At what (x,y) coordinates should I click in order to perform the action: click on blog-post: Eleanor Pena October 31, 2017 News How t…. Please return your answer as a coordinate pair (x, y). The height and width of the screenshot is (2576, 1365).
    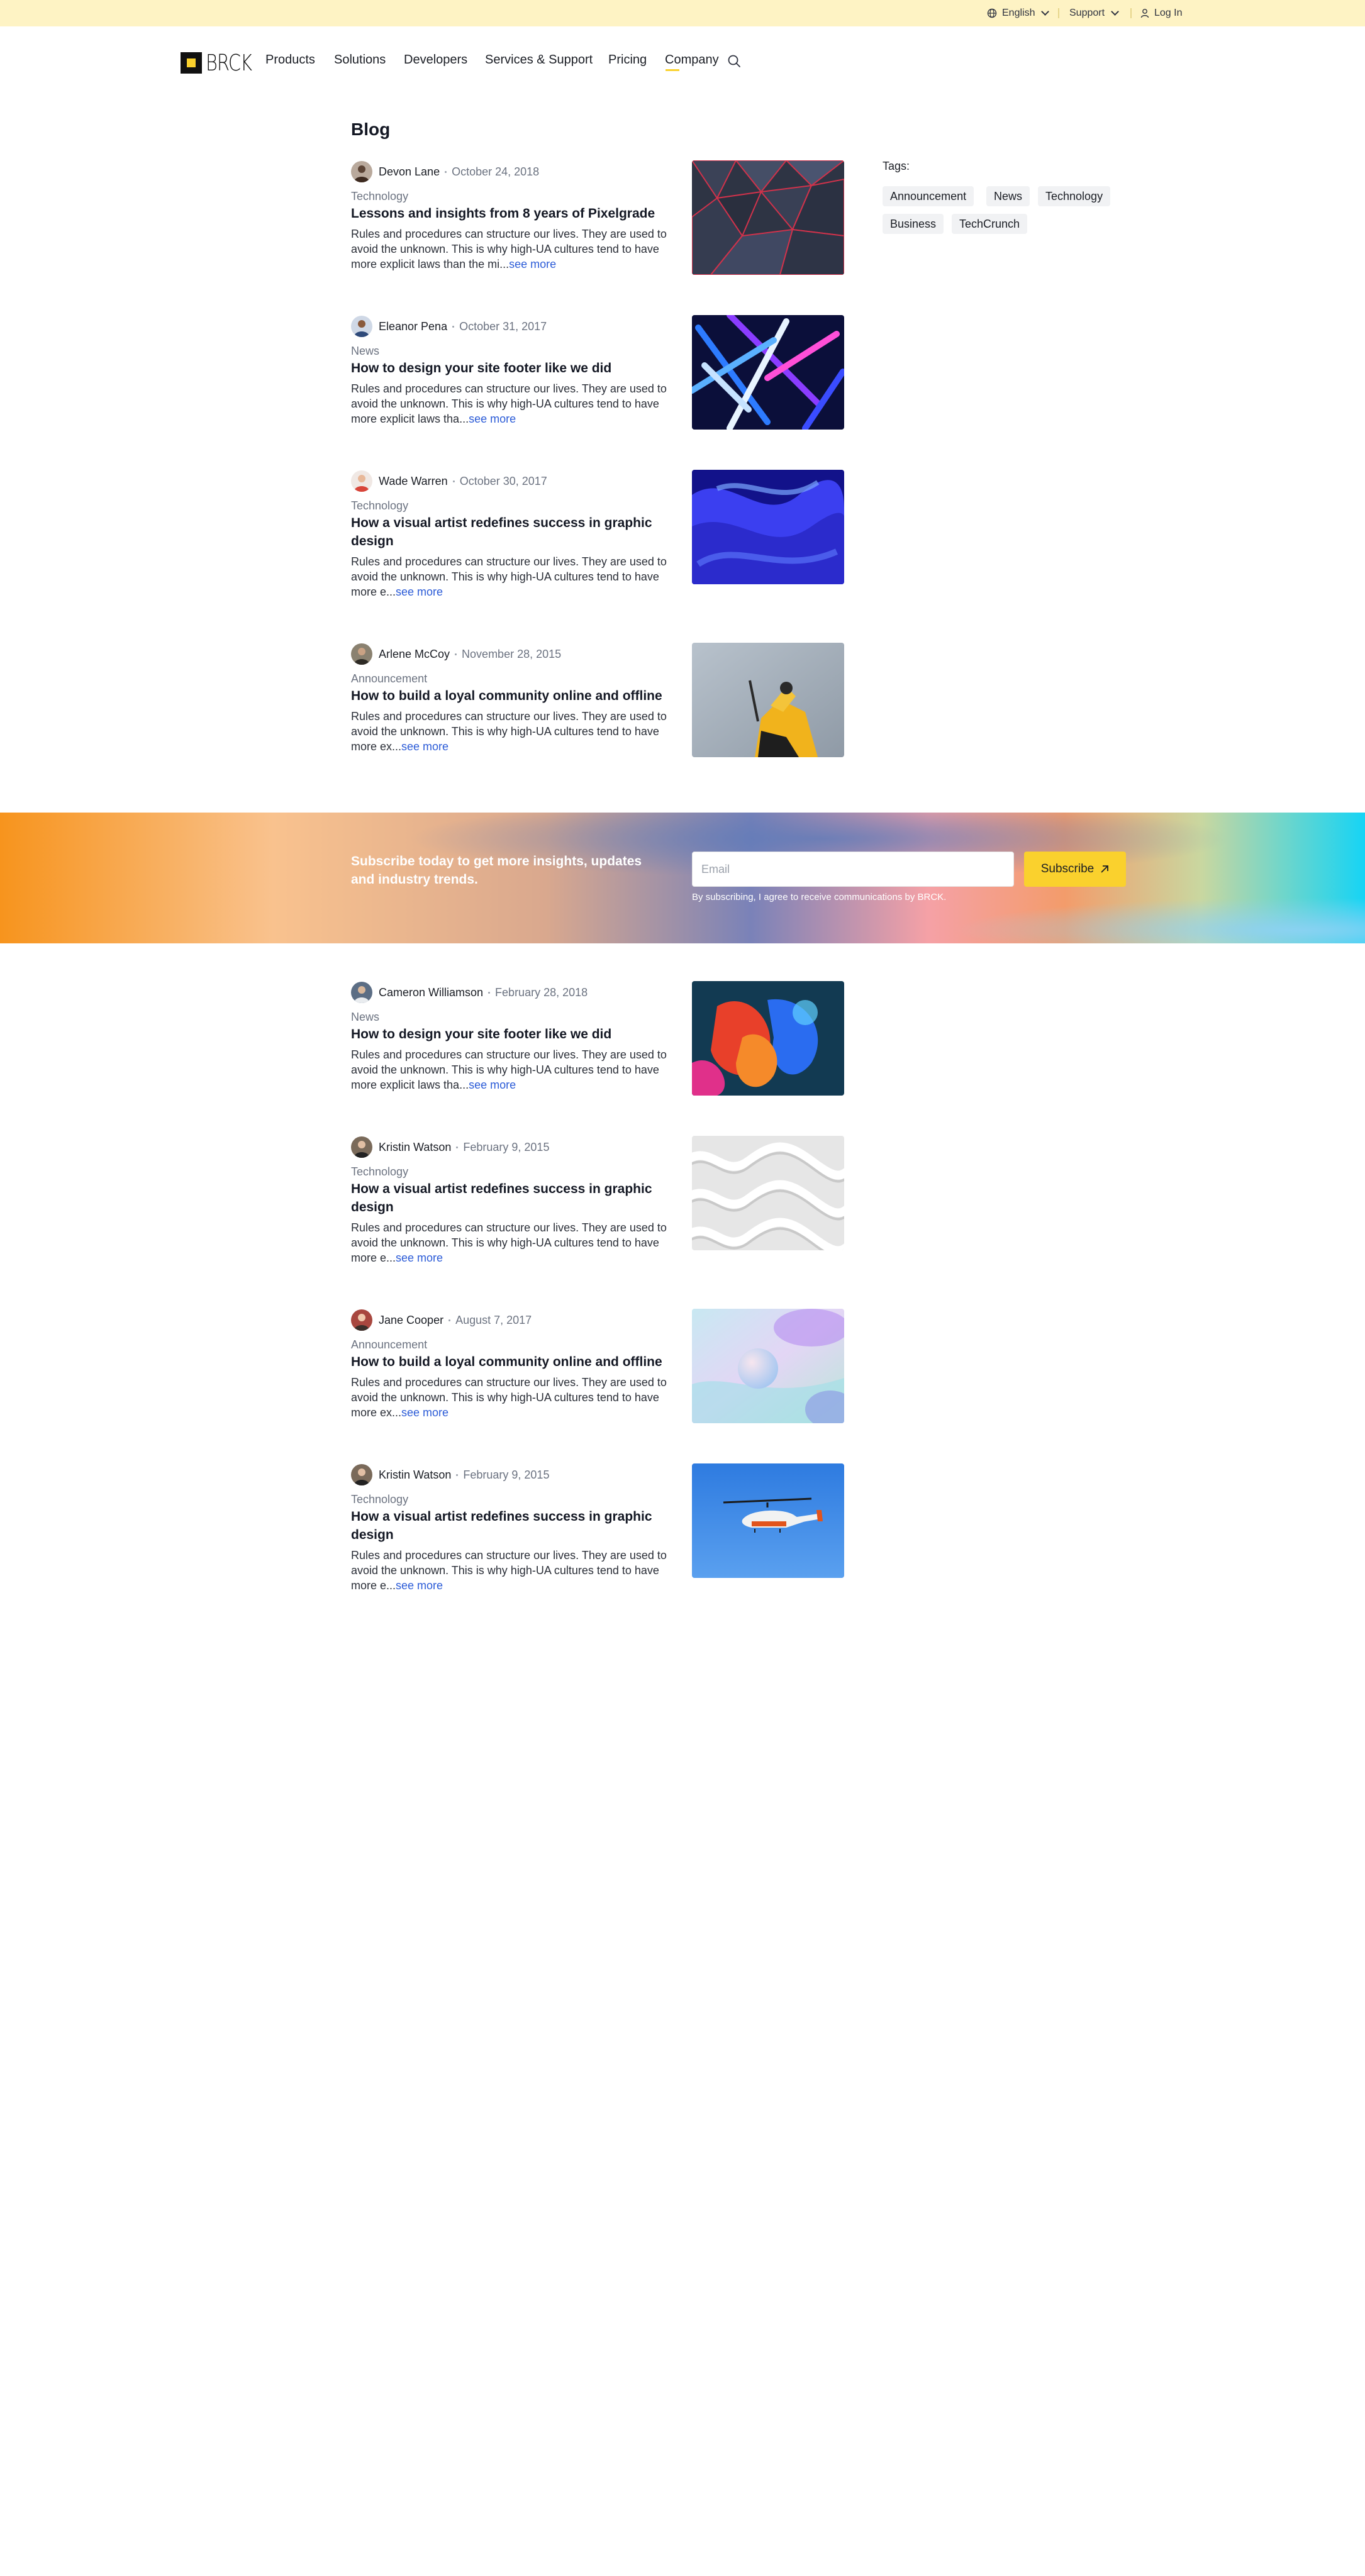
    Looking at the image, I should click on (511, 370).